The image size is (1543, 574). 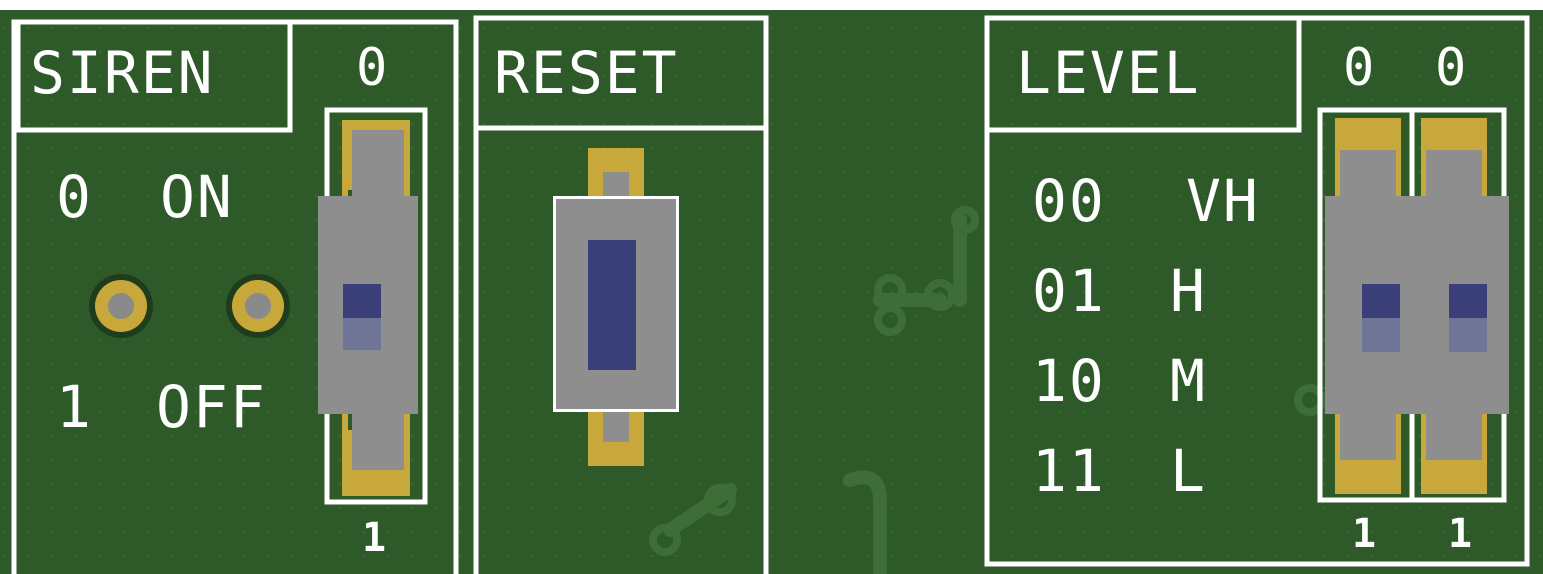 I want to click on level-name-0: VH, so click(x=1223, y=201).